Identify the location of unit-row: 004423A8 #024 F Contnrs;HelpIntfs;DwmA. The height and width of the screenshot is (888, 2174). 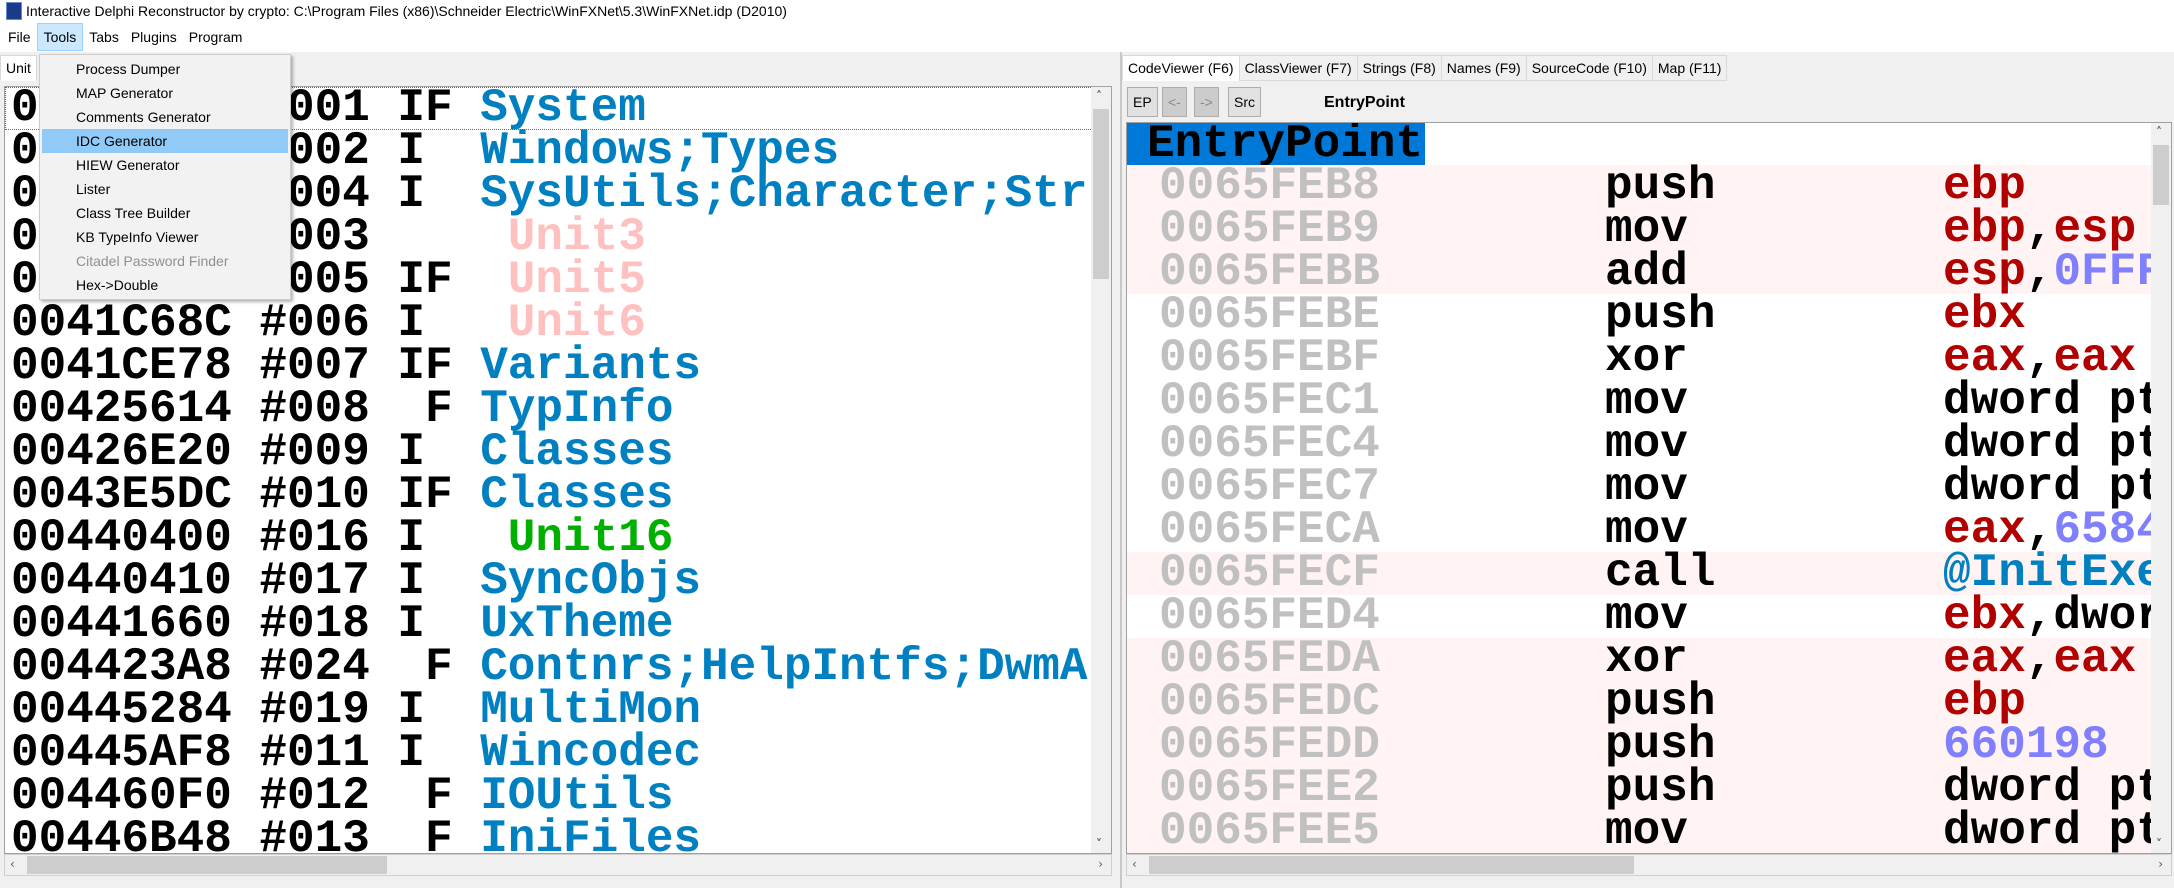
(558, 667).